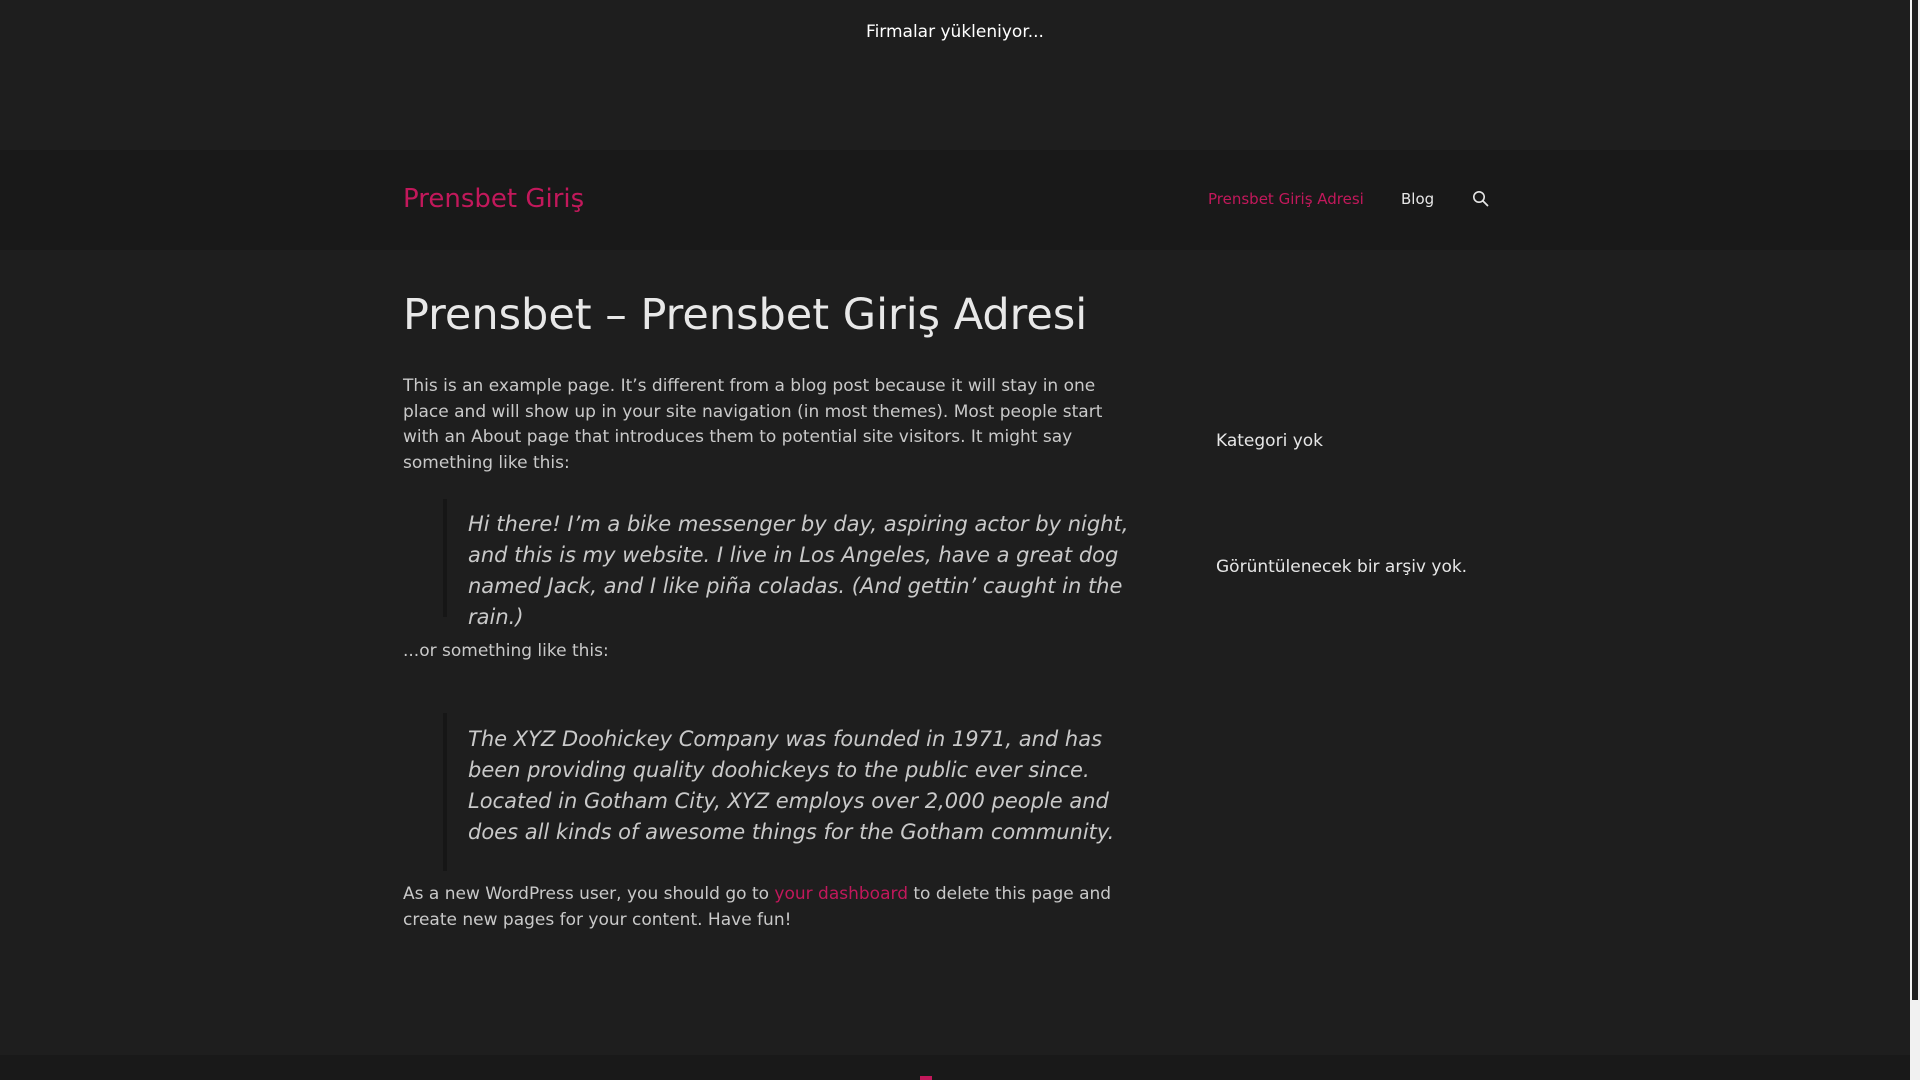 This screenshot has height=1080, width=1920. I want to click on scrollbar-thumb, so click(1915, 500).